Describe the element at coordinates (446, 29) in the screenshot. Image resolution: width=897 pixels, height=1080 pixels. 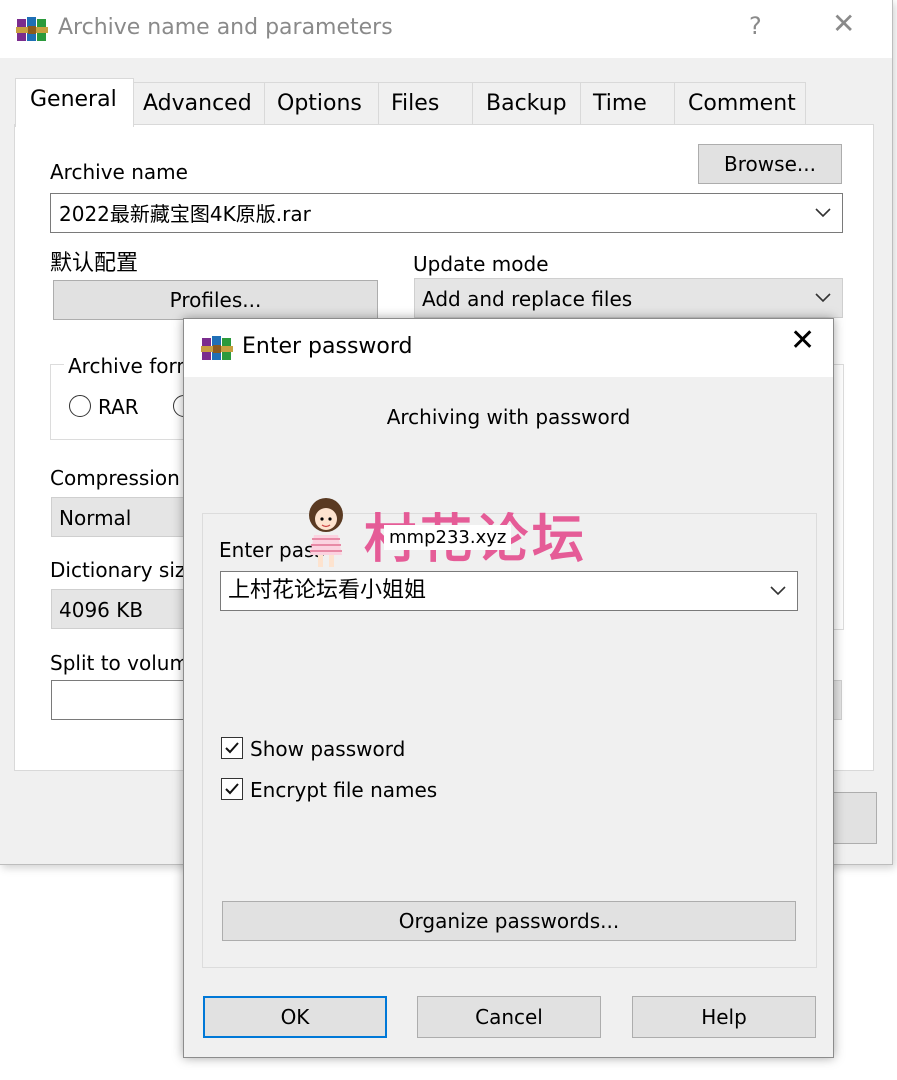
I see `title-bar: Archive name and parameters ? ✕` at that location.